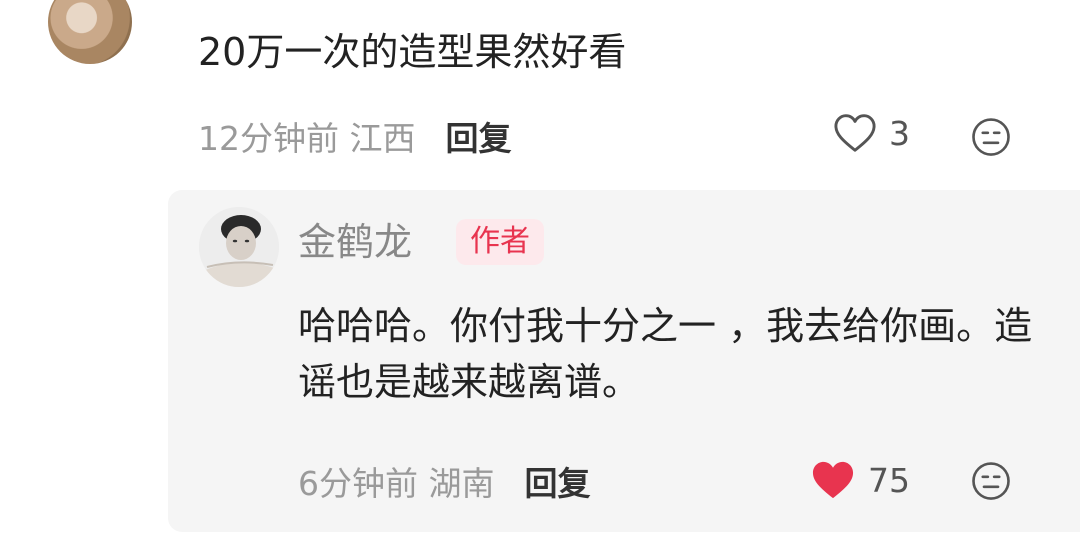 The height and width of the screenshot is (548, 1080). I want to click on heart-filled-icon, so click(833, 480).